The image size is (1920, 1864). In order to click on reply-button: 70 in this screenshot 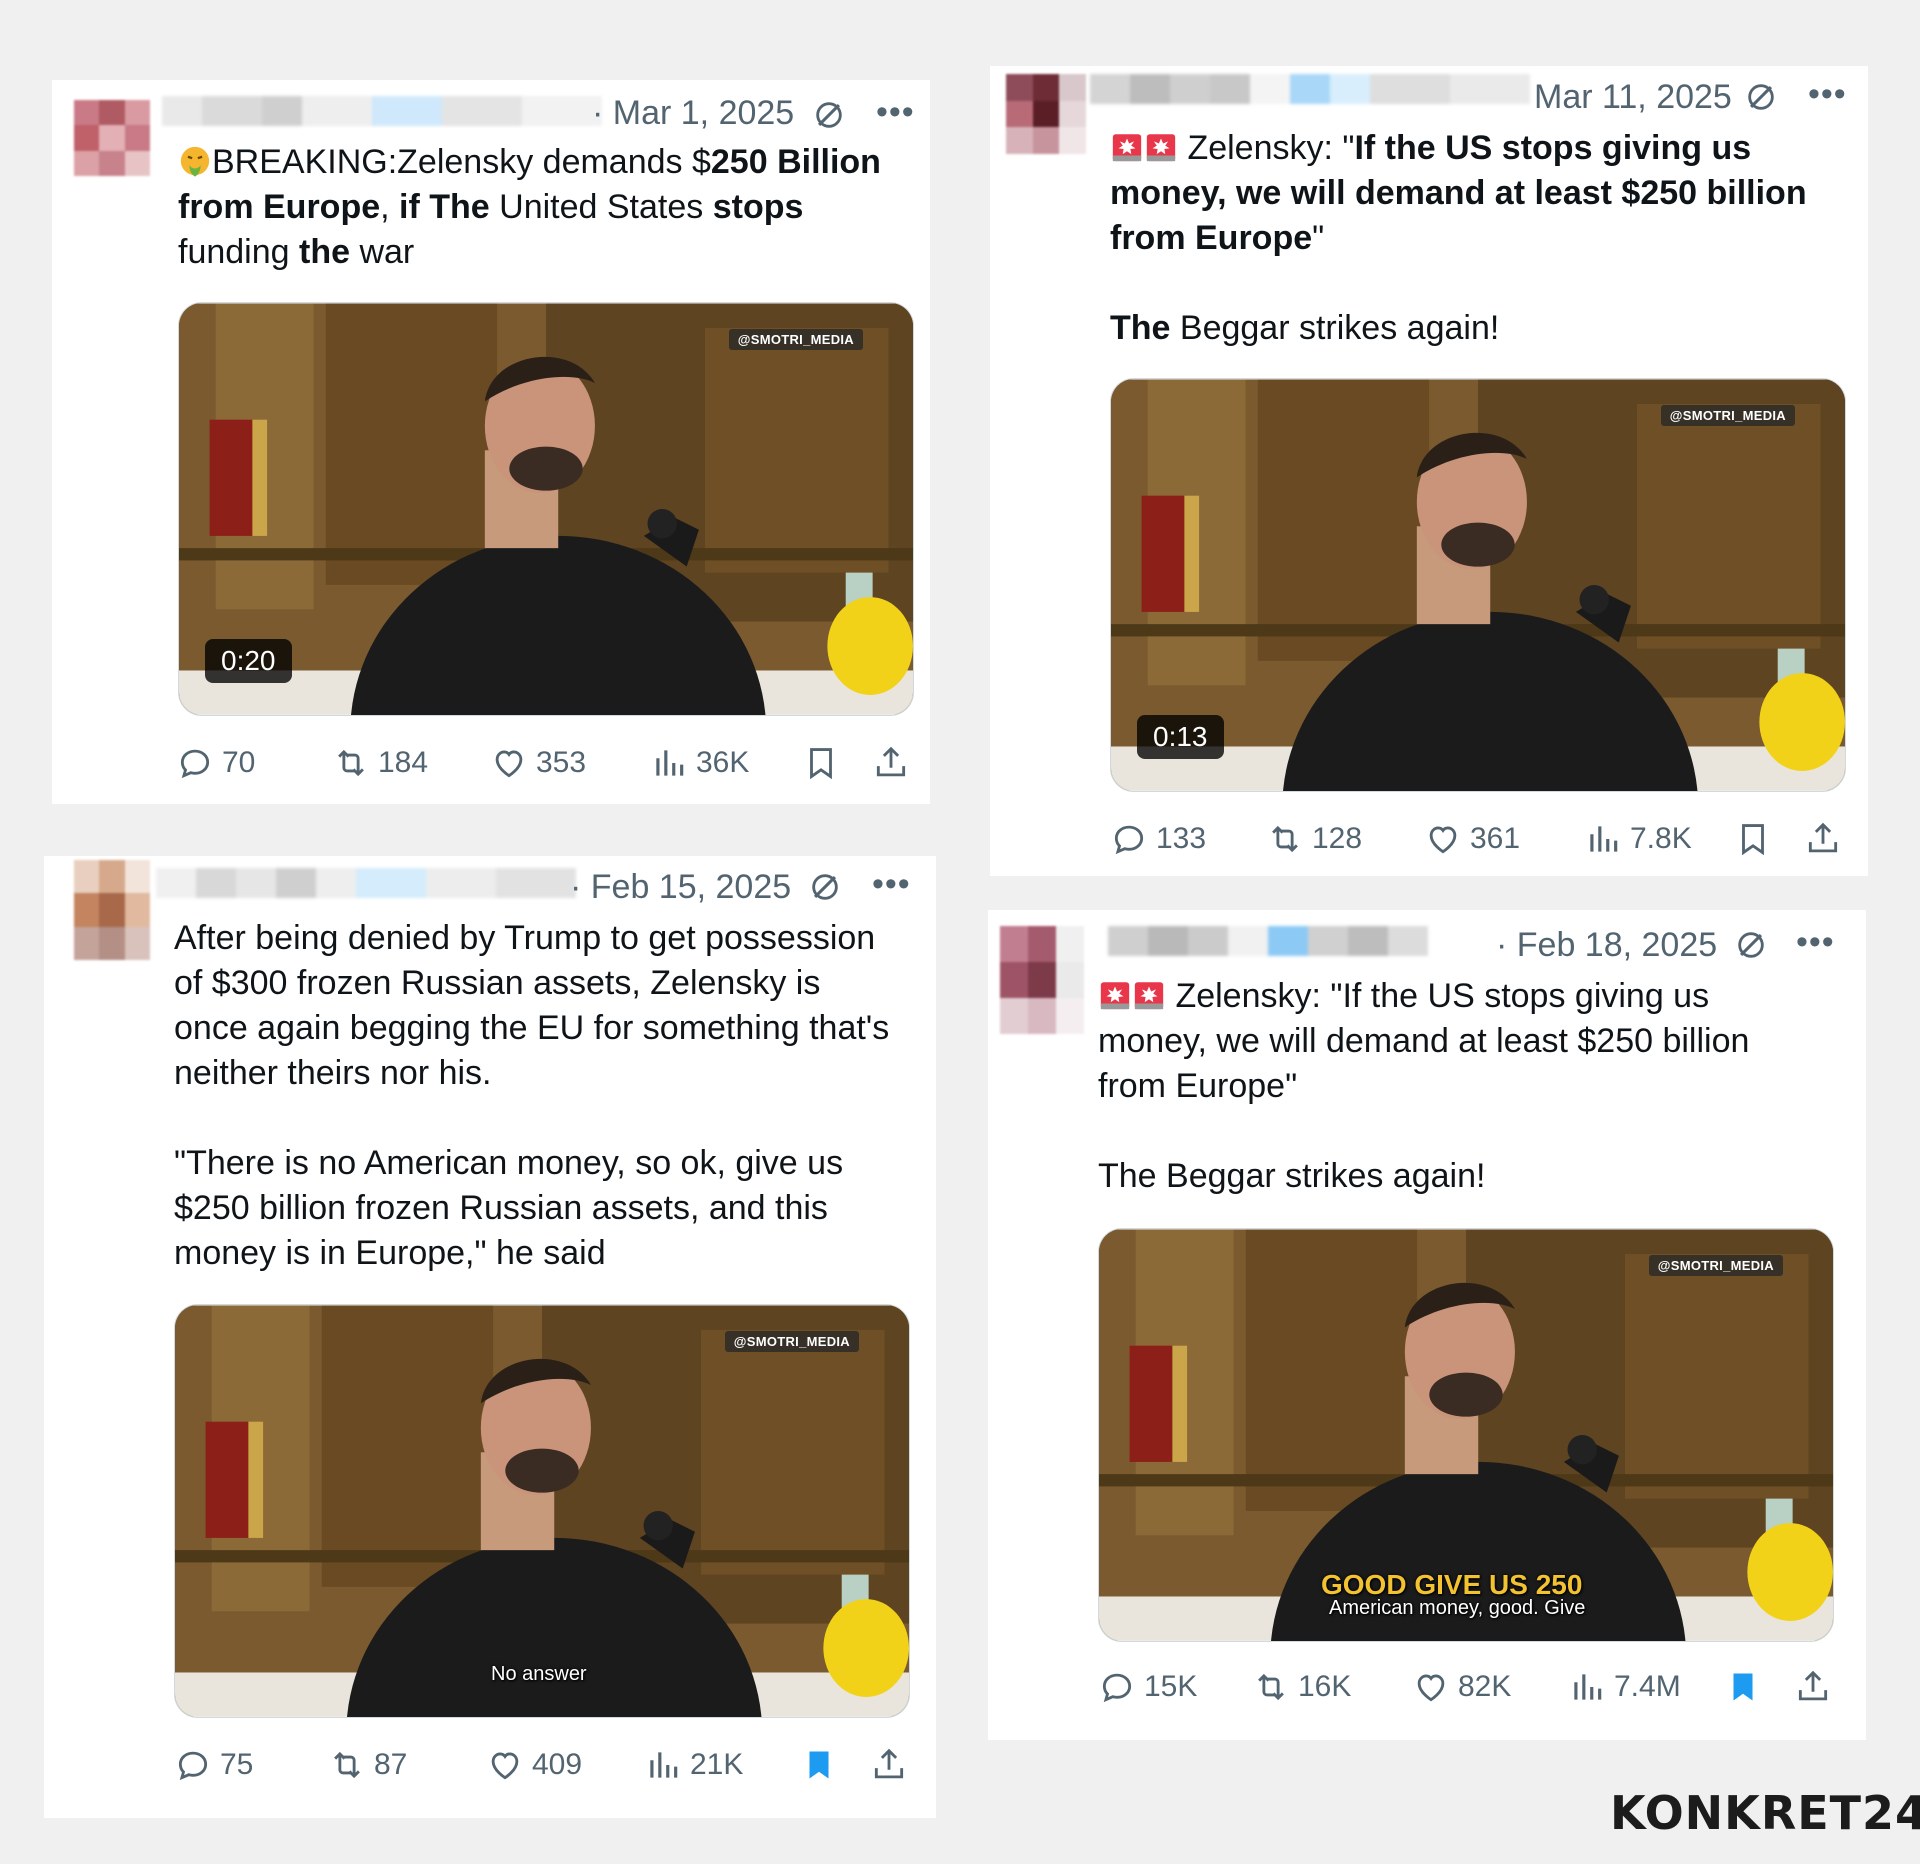, I will do `click(215, 763)`.